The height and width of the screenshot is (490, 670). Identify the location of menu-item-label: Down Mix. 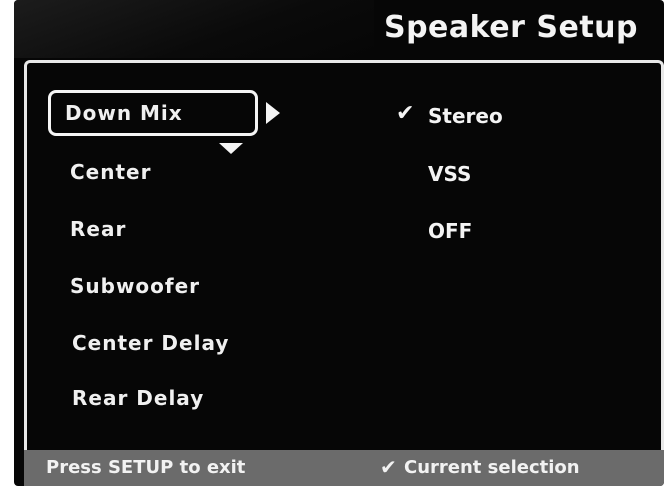
(124, 113).